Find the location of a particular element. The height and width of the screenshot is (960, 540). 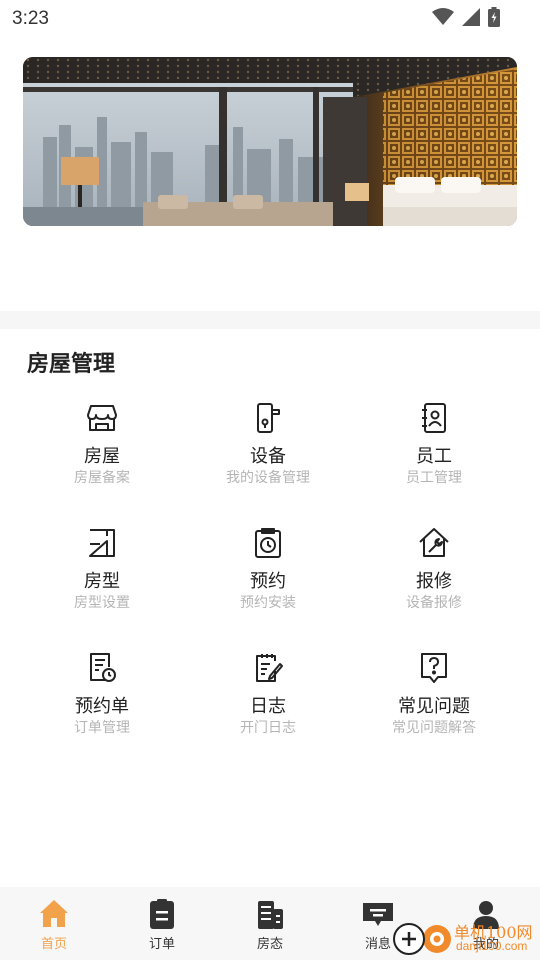

notepad-pen-icon is located at coordinates (269, 668).